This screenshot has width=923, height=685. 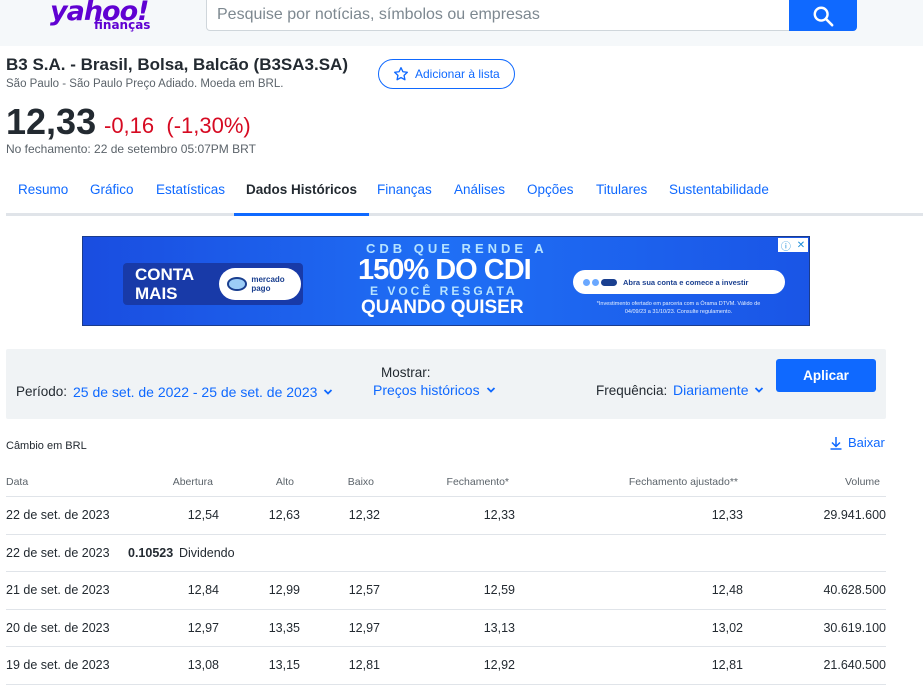 I want to click on frequency-label: Frequência:, so click(x=632, y=390).